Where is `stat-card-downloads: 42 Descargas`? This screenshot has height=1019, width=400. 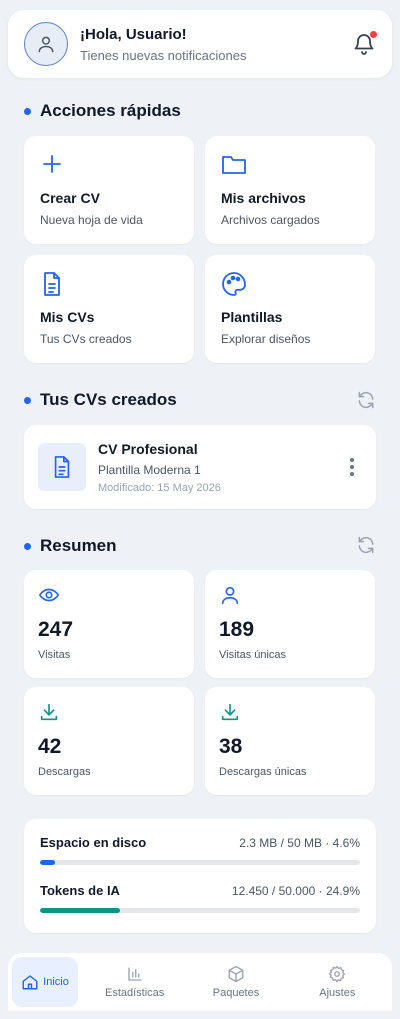
stat-card-downloads: 42 Descargas is located at coordinates (109, 741).